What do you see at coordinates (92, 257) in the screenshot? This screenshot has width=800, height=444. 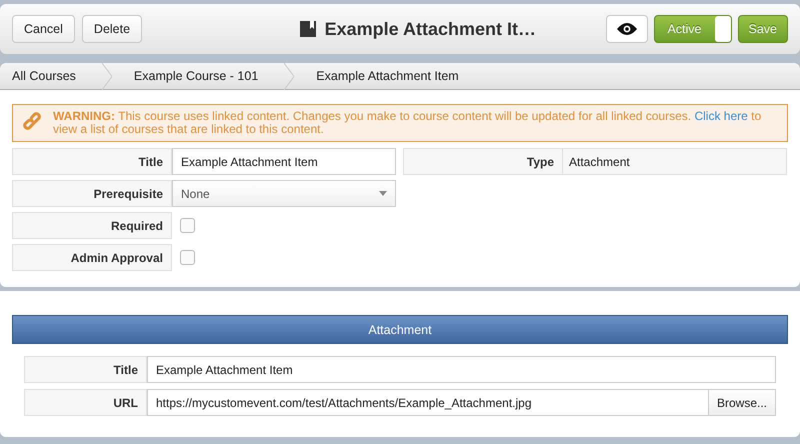 I see `field-label: Admin Approval` at bounding box center [92, 257].